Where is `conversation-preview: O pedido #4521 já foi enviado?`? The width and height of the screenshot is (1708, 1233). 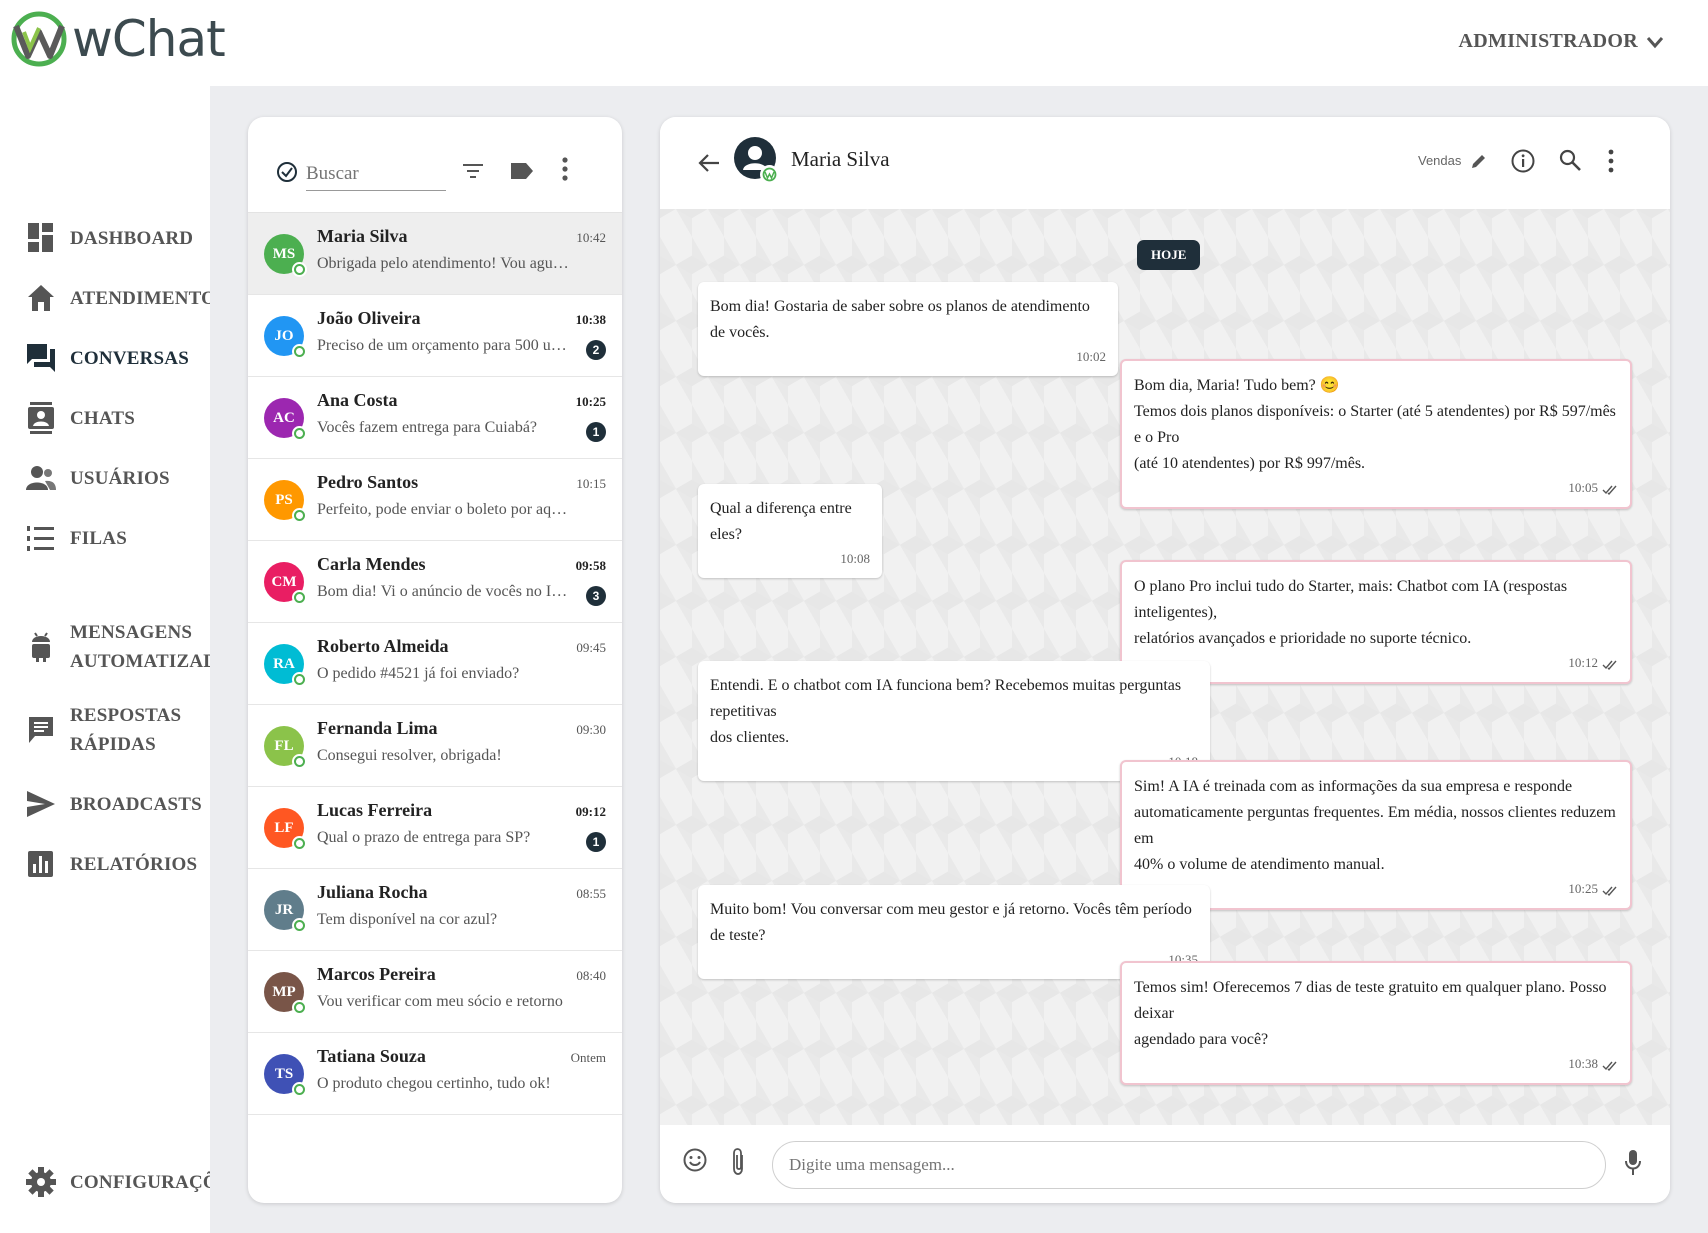 conversation-preview: O pedido #4521 já foi enviado? is located at coordinates (418, 673).